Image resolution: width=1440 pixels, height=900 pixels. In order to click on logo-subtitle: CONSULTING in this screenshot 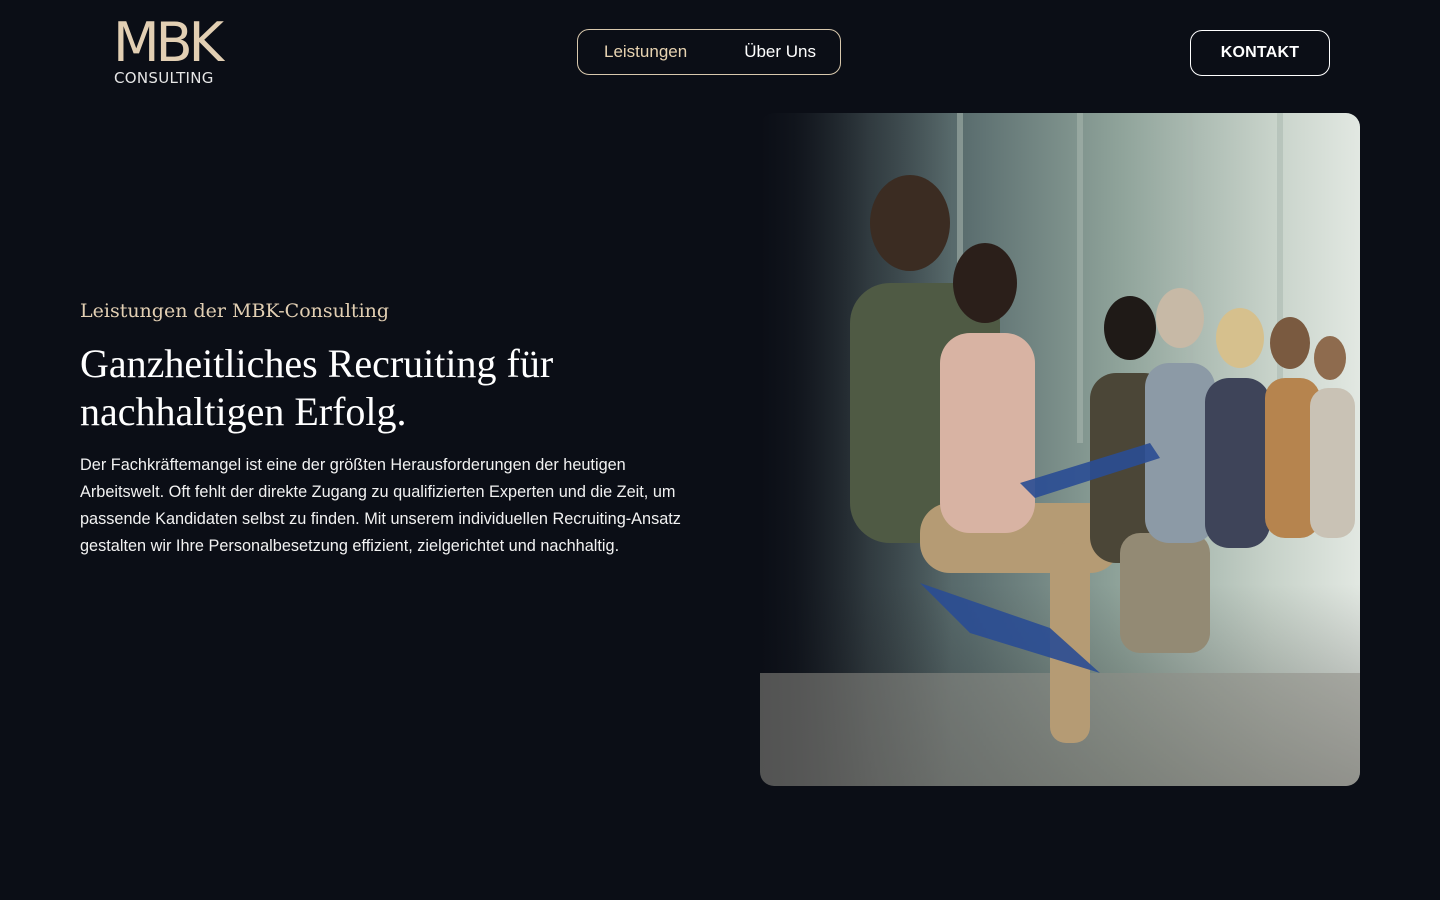, I will do `click(164, 78)`.